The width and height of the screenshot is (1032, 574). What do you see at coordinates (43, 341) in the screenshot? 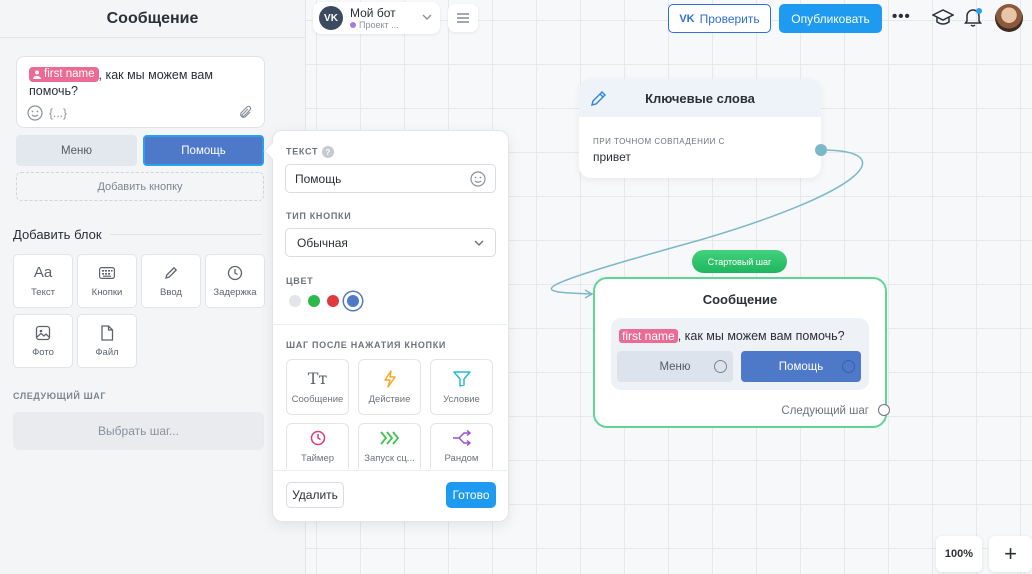
I see `block-photo: Фото` at bounding box center [43, 341].